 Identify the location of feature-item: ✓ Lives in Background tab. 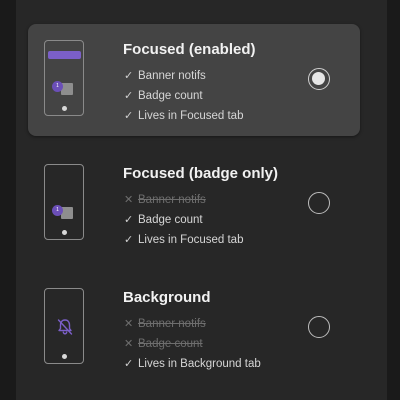
(192, 364).